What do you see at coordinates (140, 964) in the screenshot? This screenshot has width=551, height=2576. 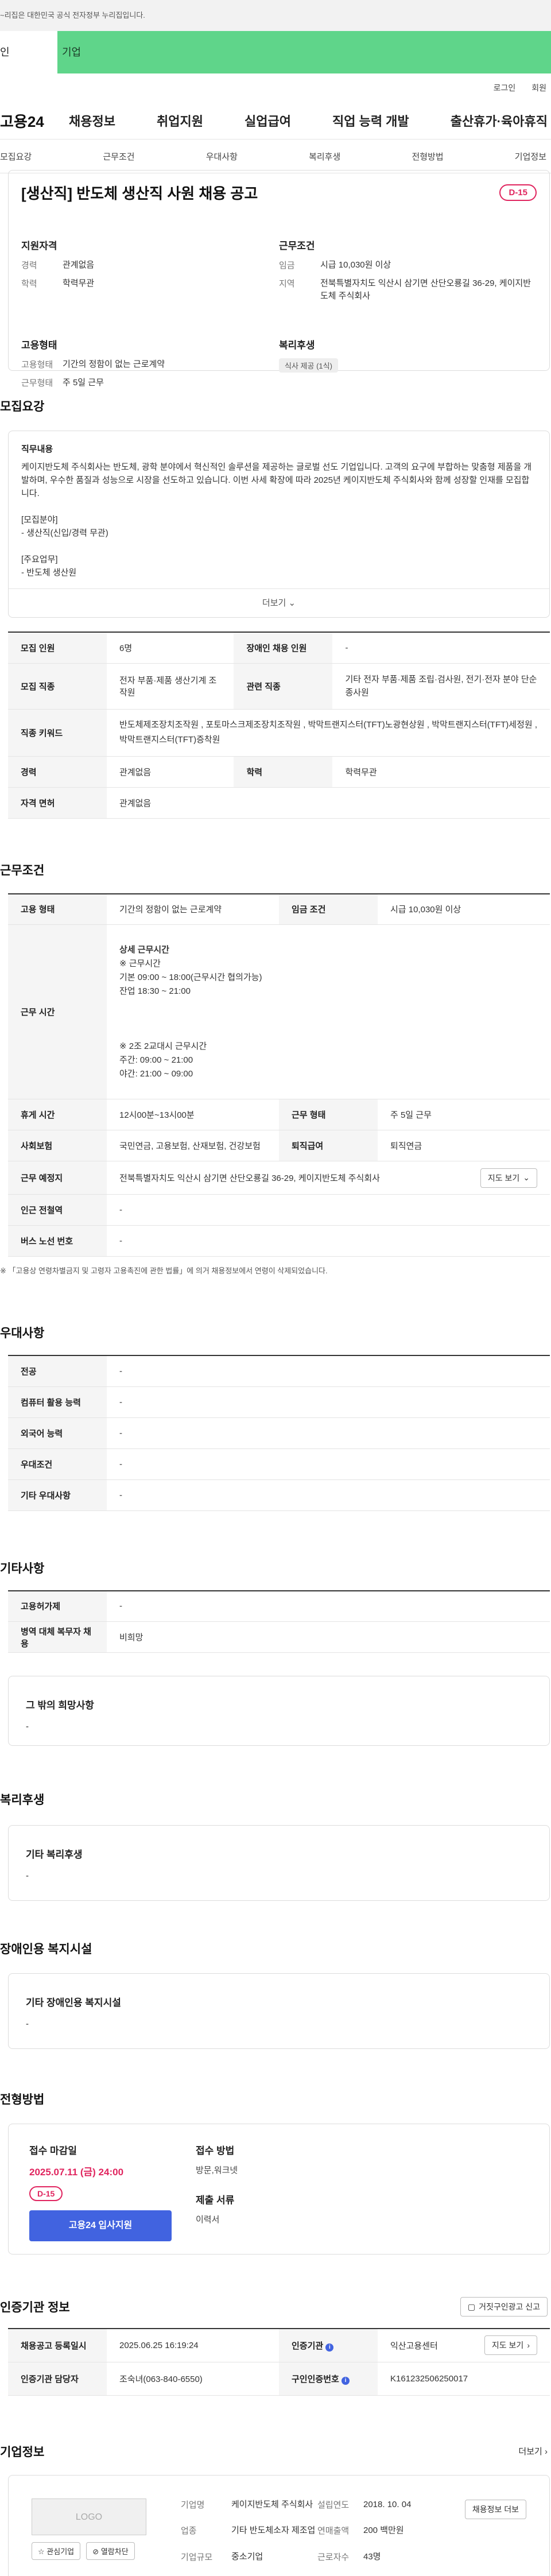 I see `hours-line: ※ 근무시간` at bounding box center [140, 964].